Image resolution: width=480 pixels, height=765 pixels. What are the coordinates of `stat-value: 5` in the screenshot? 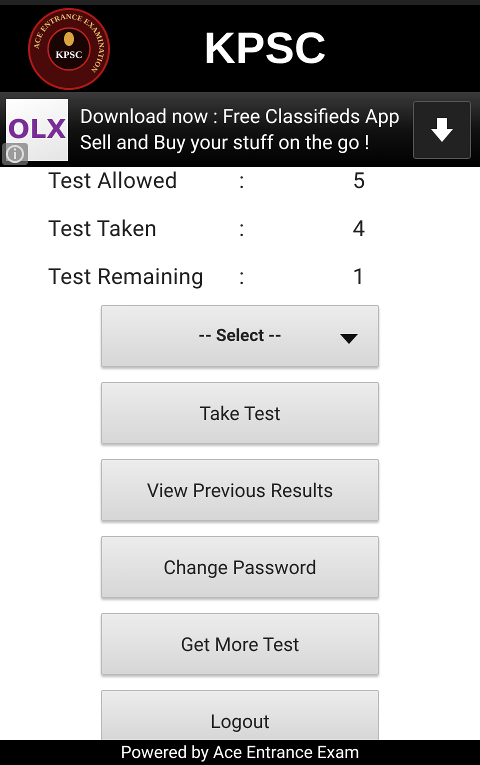 It's located at (359, 181).